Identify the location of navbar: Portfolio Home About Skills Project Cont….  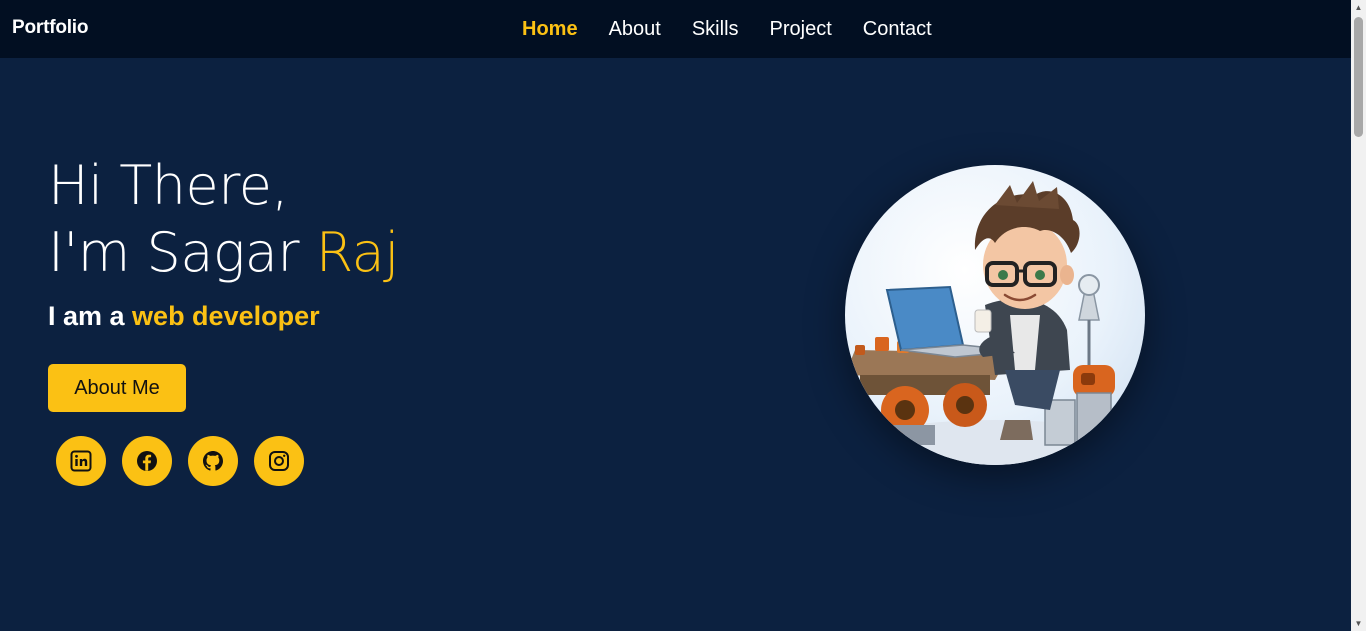
(675, 29).